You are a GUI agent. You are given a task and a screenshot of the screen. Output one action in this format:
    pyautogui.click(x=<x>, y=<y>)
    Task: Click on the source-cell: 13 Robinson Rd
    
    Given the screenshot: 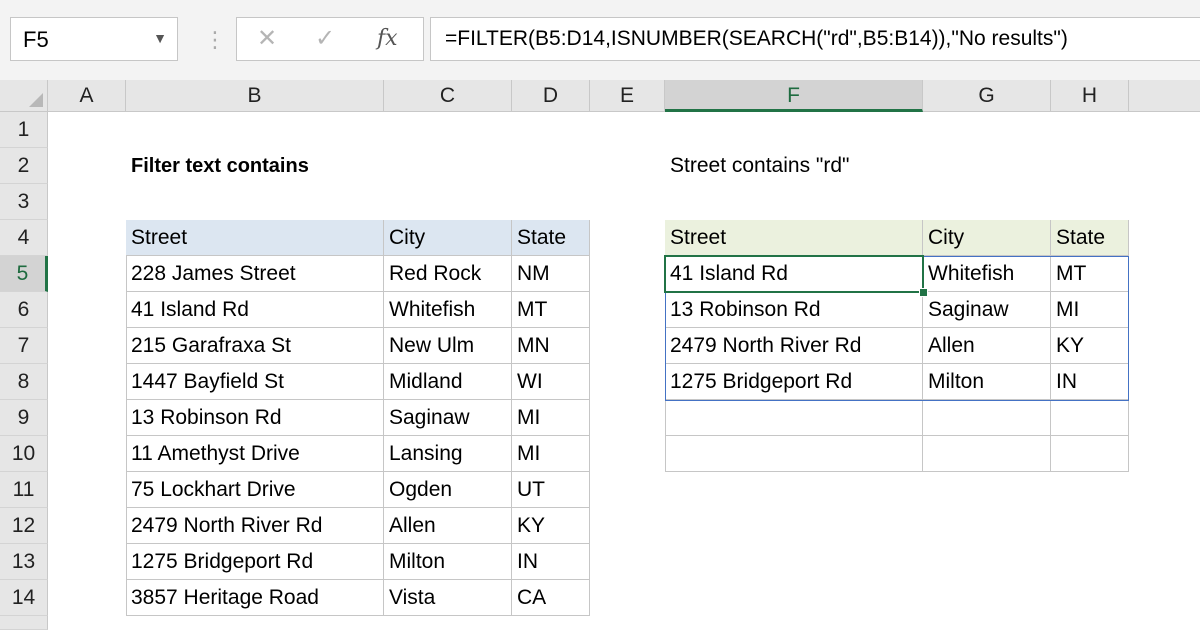 What is the action you would take?
    pyautogui.click(x=255, y=418)
    